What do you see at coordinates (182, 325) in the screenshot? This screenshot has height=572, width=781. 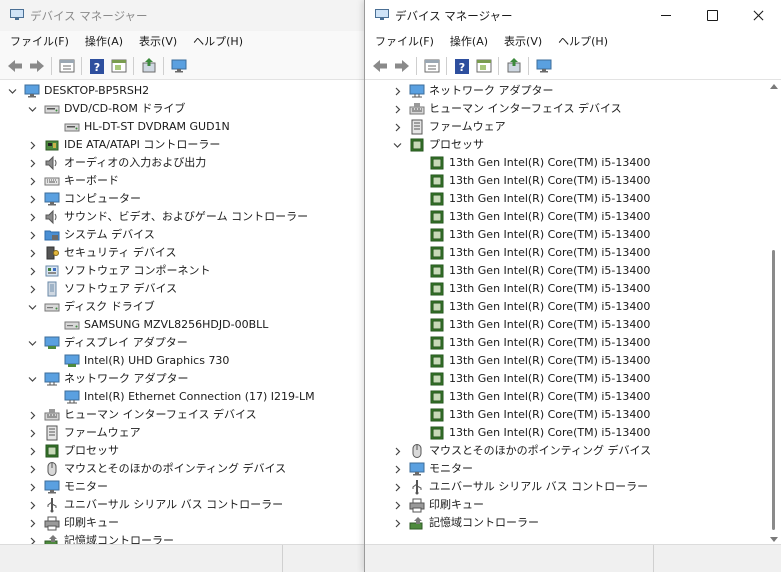 I see `device-item: SAMSUNG MZVL8256HDJD-00BLL` at bounding box center [182, 325].